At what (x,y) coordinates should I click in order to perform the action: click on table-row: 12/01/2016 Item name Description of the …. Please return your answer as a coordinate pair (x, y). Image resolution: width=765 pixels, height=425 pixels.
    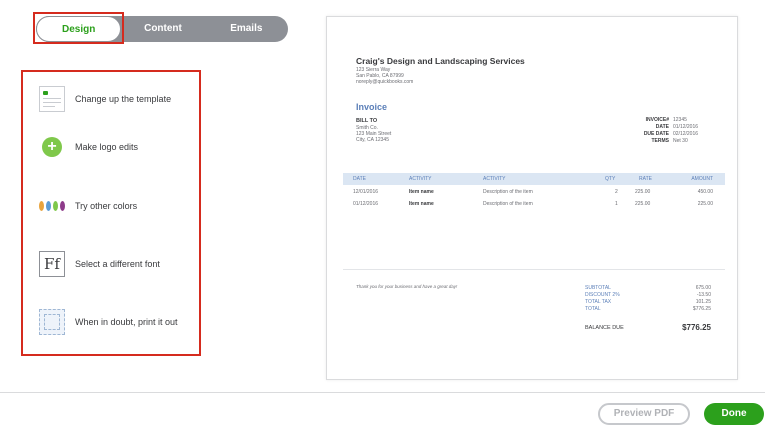
    Looking at the image, I should click on (534, 192).